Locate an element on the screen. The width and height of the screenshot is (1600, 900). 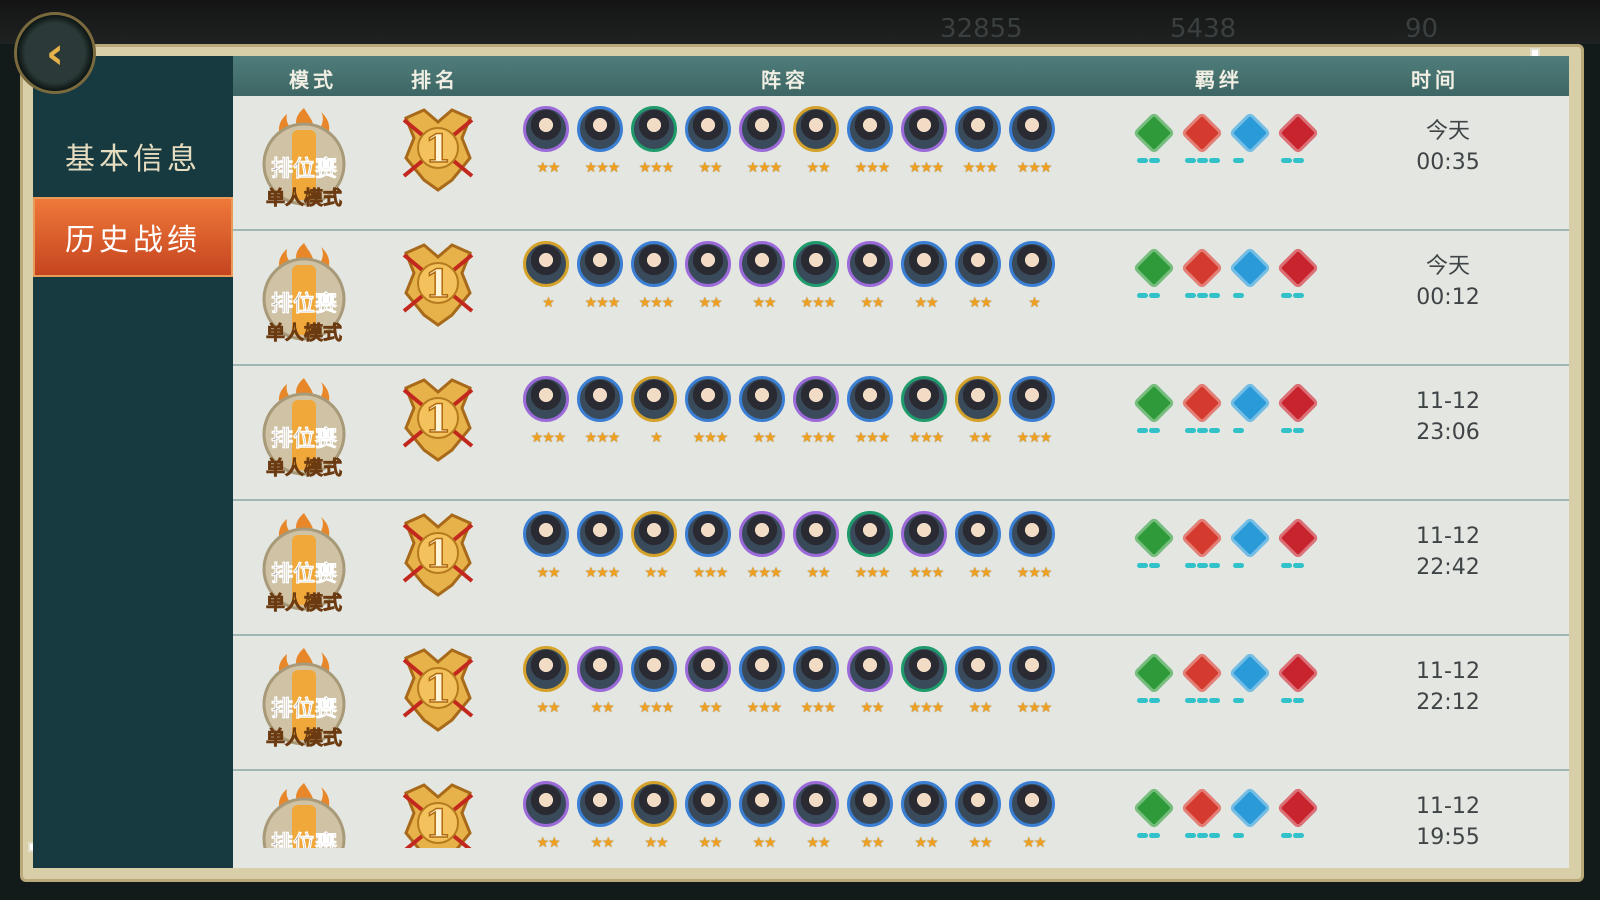
tab-basic-info: 基本信息 is located at coordinates (133, 156).